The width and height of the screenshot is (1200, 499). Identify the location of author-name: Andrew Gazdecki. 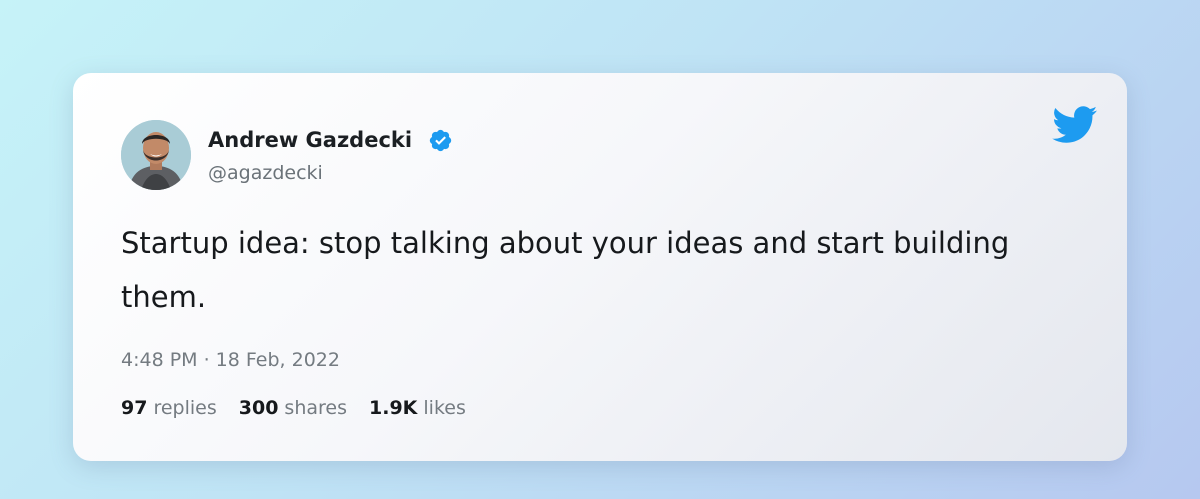
(310, 140).